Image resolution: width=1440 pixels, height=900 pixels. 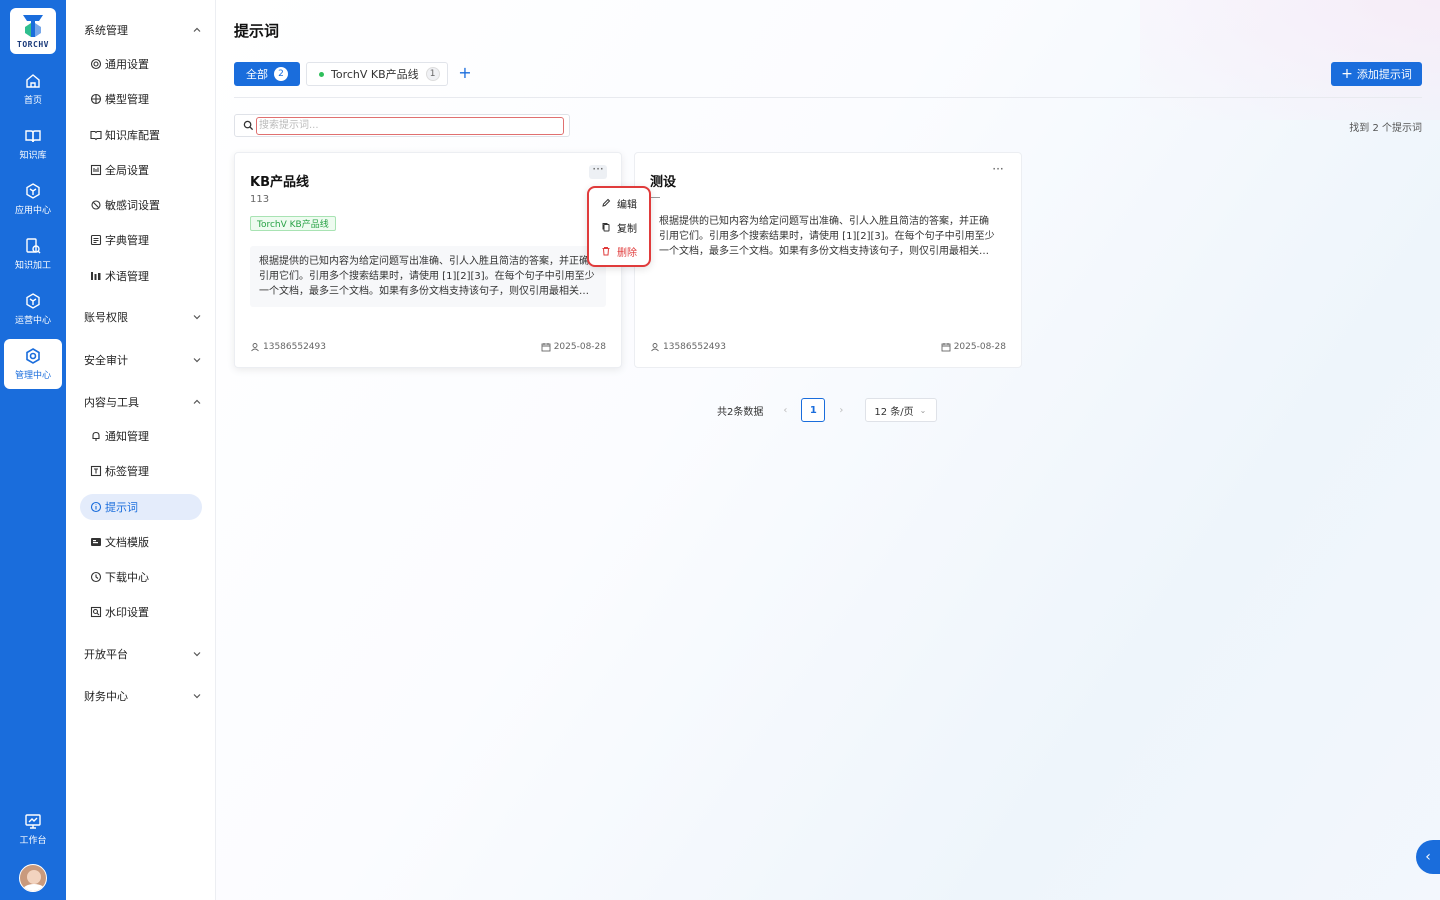 What do you see at coordinates (33, 821) in the screenshot?
I see `workbench-icon` at bounding box center [33, 821].